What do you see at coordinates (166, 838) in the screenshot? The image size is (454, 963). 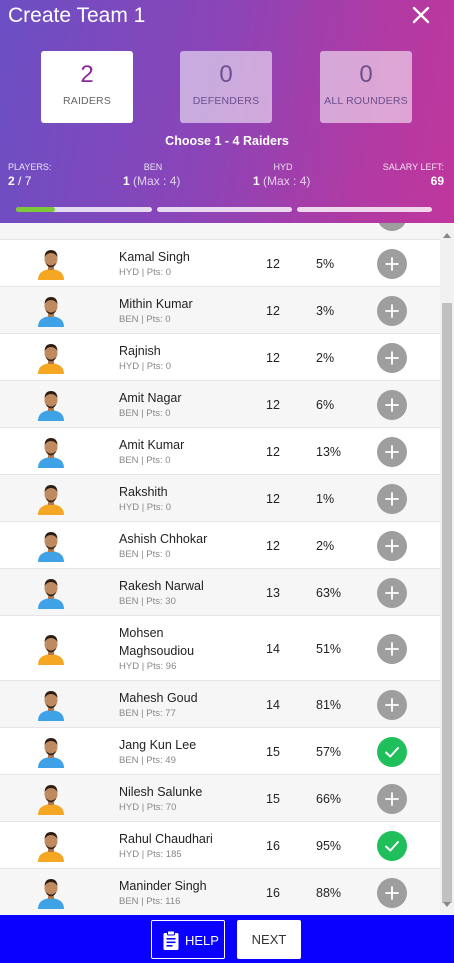 I see `player-name: Rahul Chaudhari` at bounding box center [166, 838].